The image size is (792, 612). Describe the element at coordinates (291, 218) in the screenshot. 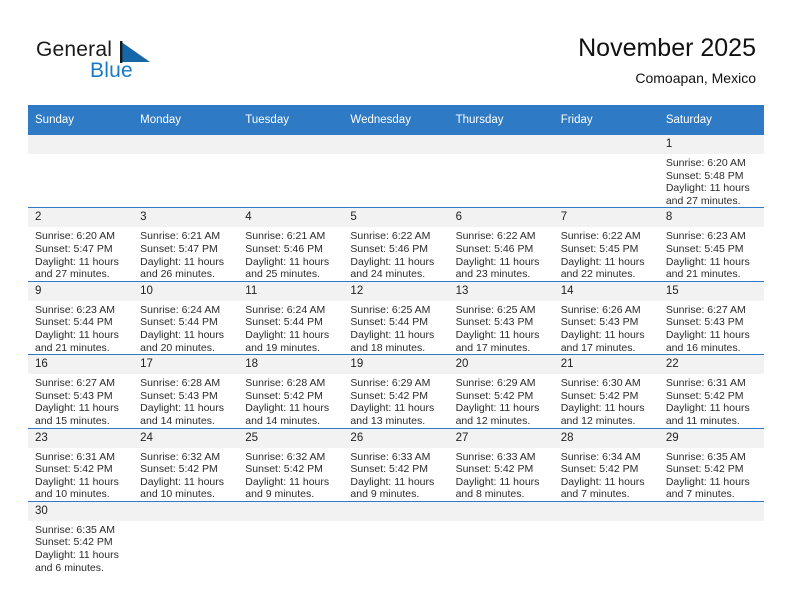

I see `day-number: 4` at that location.